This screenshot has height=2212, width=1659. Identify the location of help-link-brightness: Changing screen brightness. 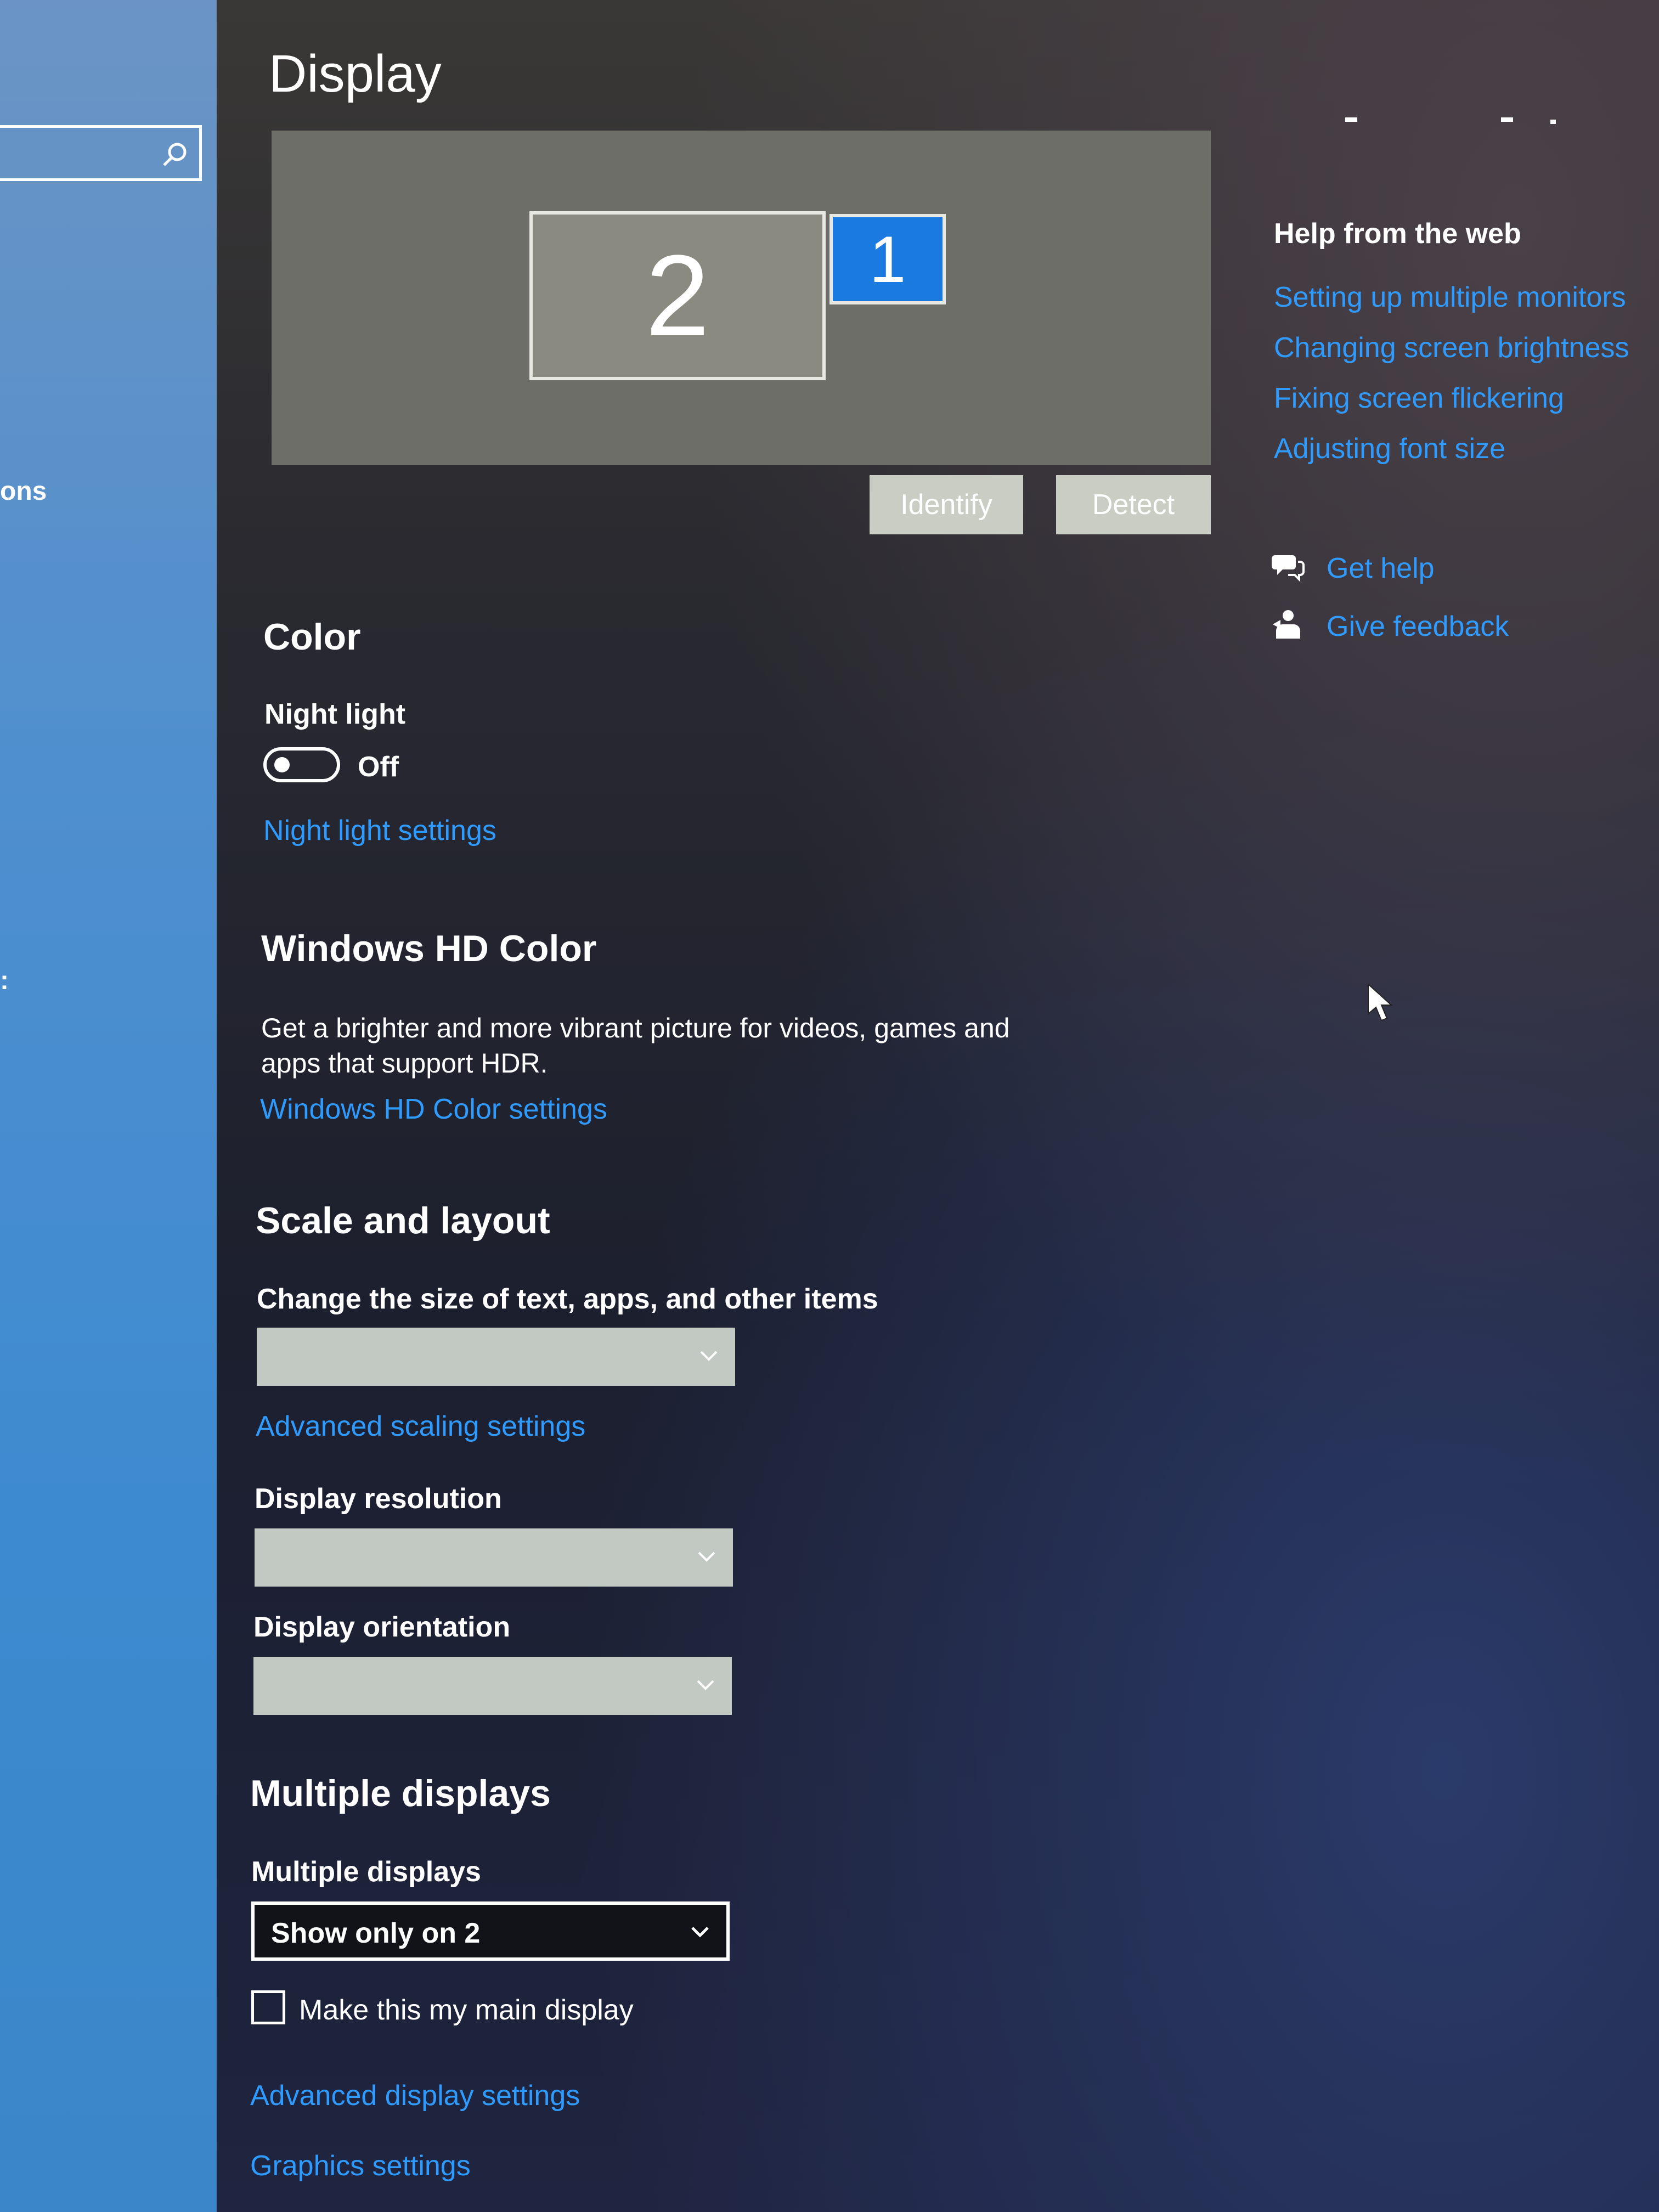
(1451, 348).